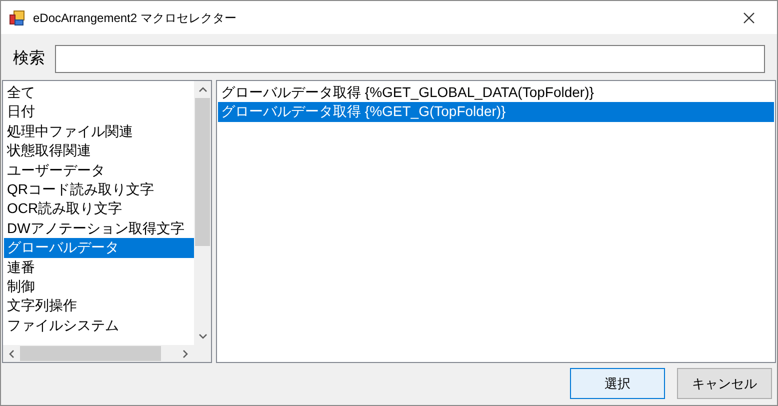 The height and width of the screenshot is (406, 778). Describe the element at coordinates (185, 354) in the screenshot. I see `scroll-right-icon` at that location.